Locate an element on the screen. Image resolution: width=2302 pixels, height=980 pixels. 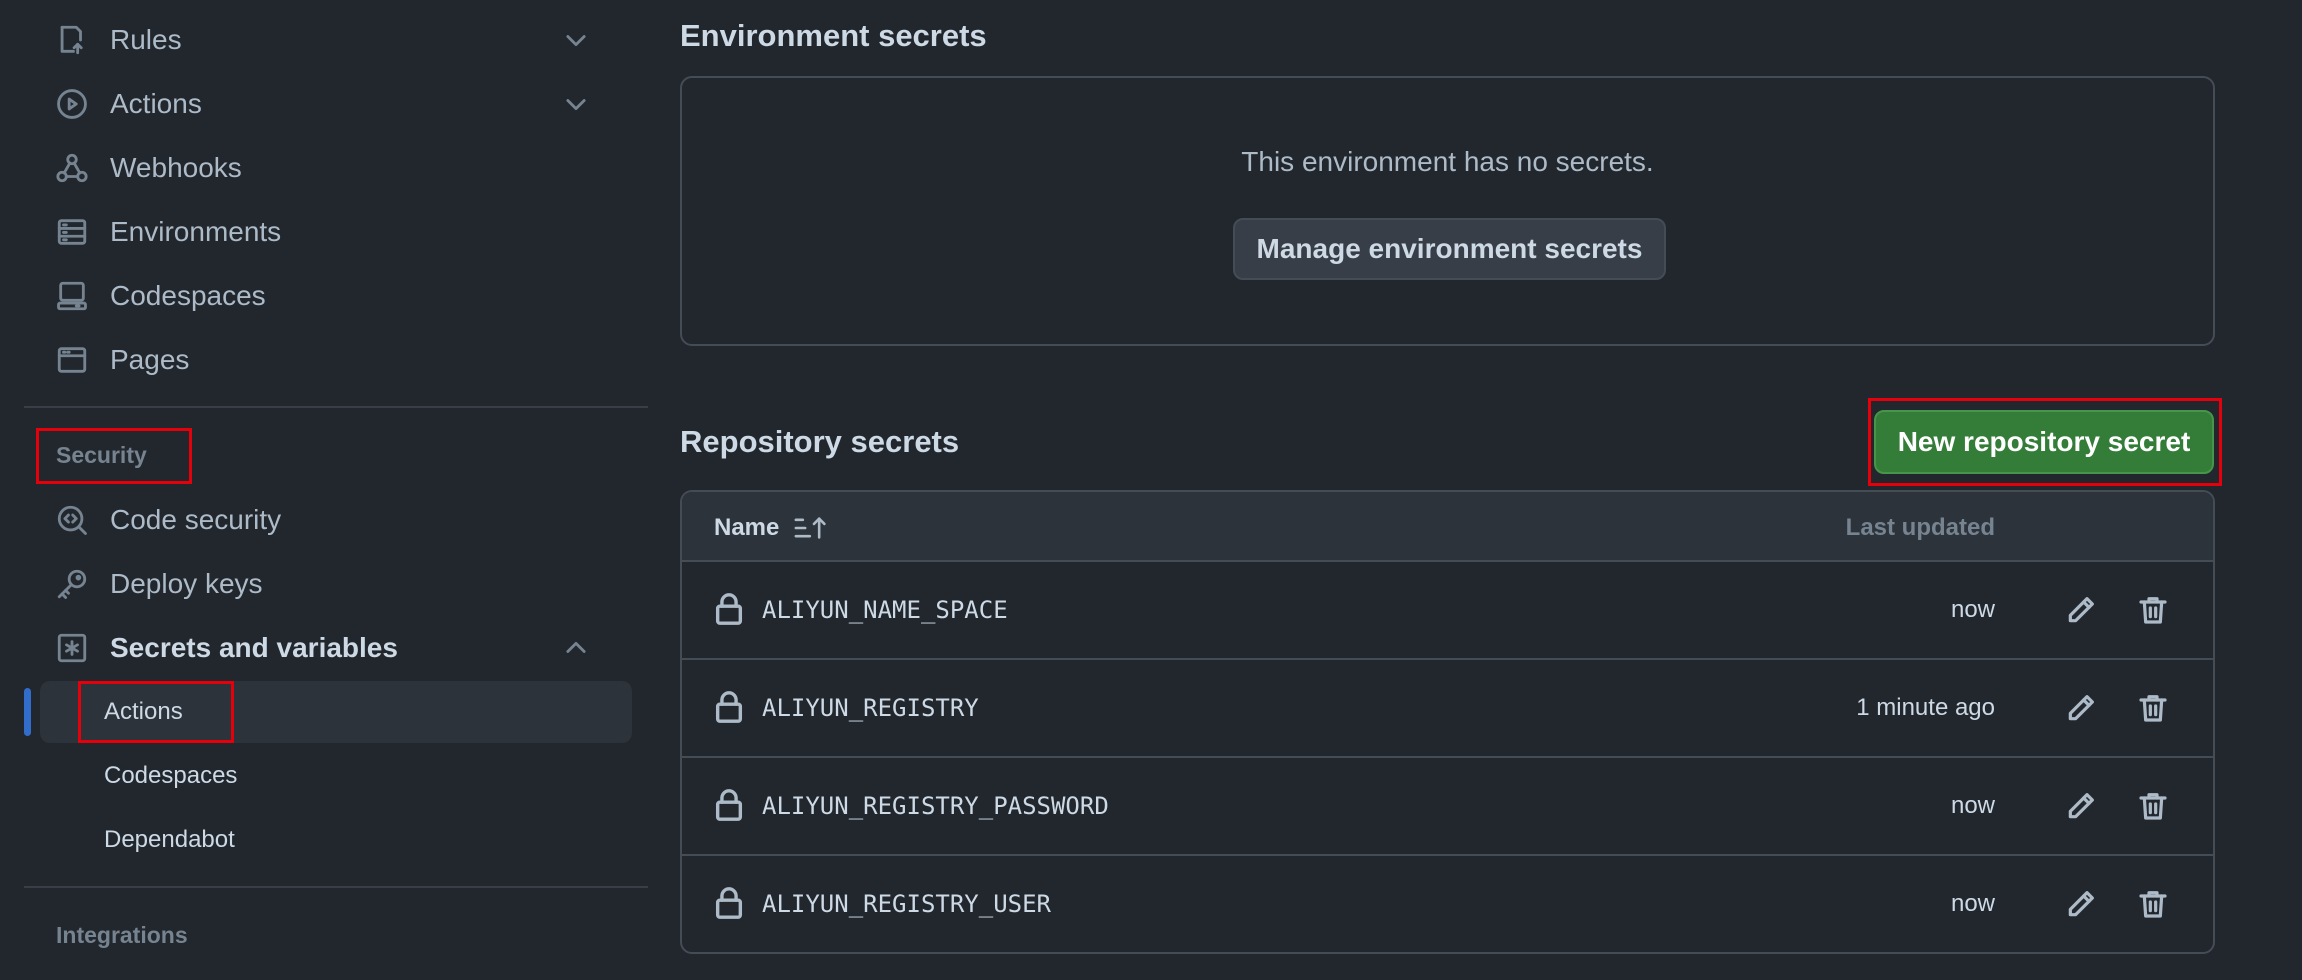
sidebar-item-label: Codespaces is located at coordinates (188, 295).